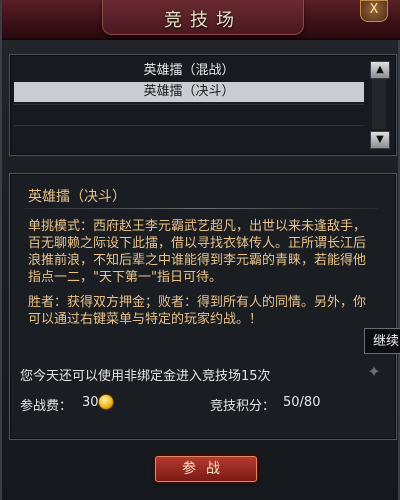 This screenshot has width=400, height=500. I want to click on continue-tab: 继续, so click(382, 341).